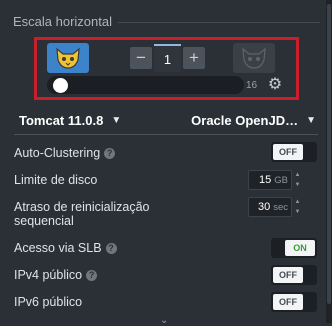  I want to click on selectors-divider, so click(166, 134).